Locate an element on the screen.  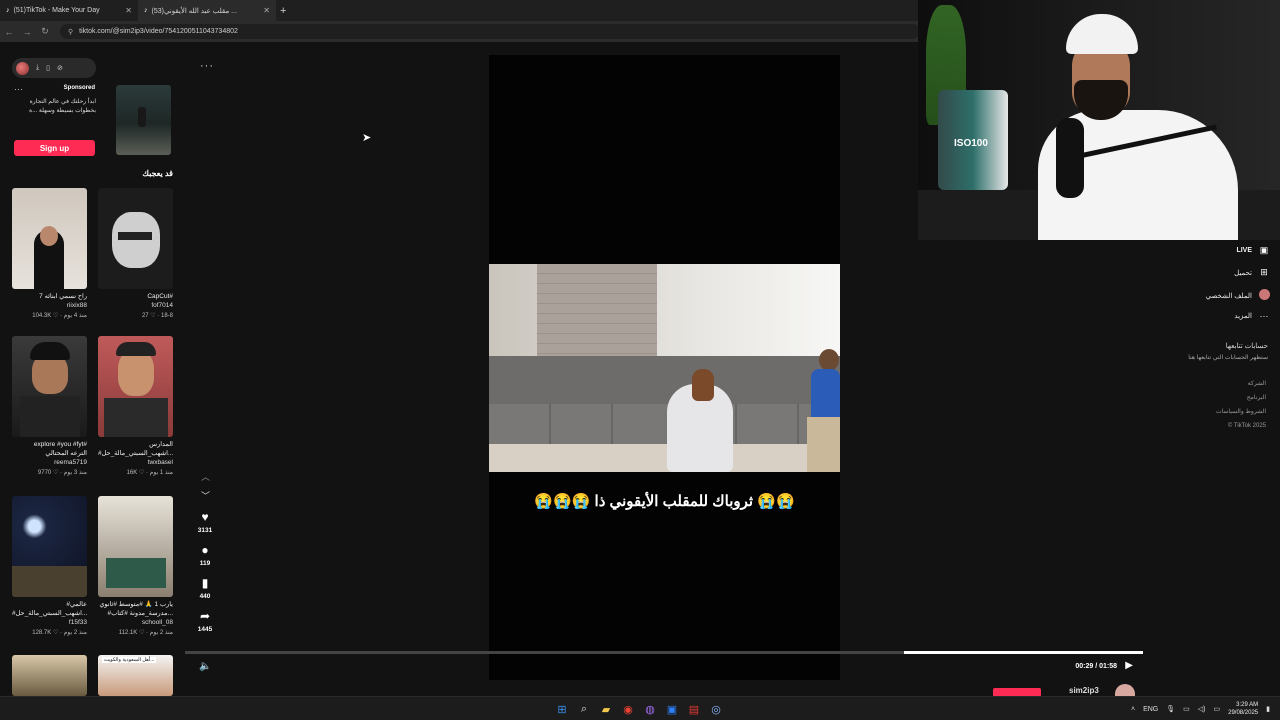
video-meta: 27 ♡ · 18-8 is located at coordinates (157, 316).